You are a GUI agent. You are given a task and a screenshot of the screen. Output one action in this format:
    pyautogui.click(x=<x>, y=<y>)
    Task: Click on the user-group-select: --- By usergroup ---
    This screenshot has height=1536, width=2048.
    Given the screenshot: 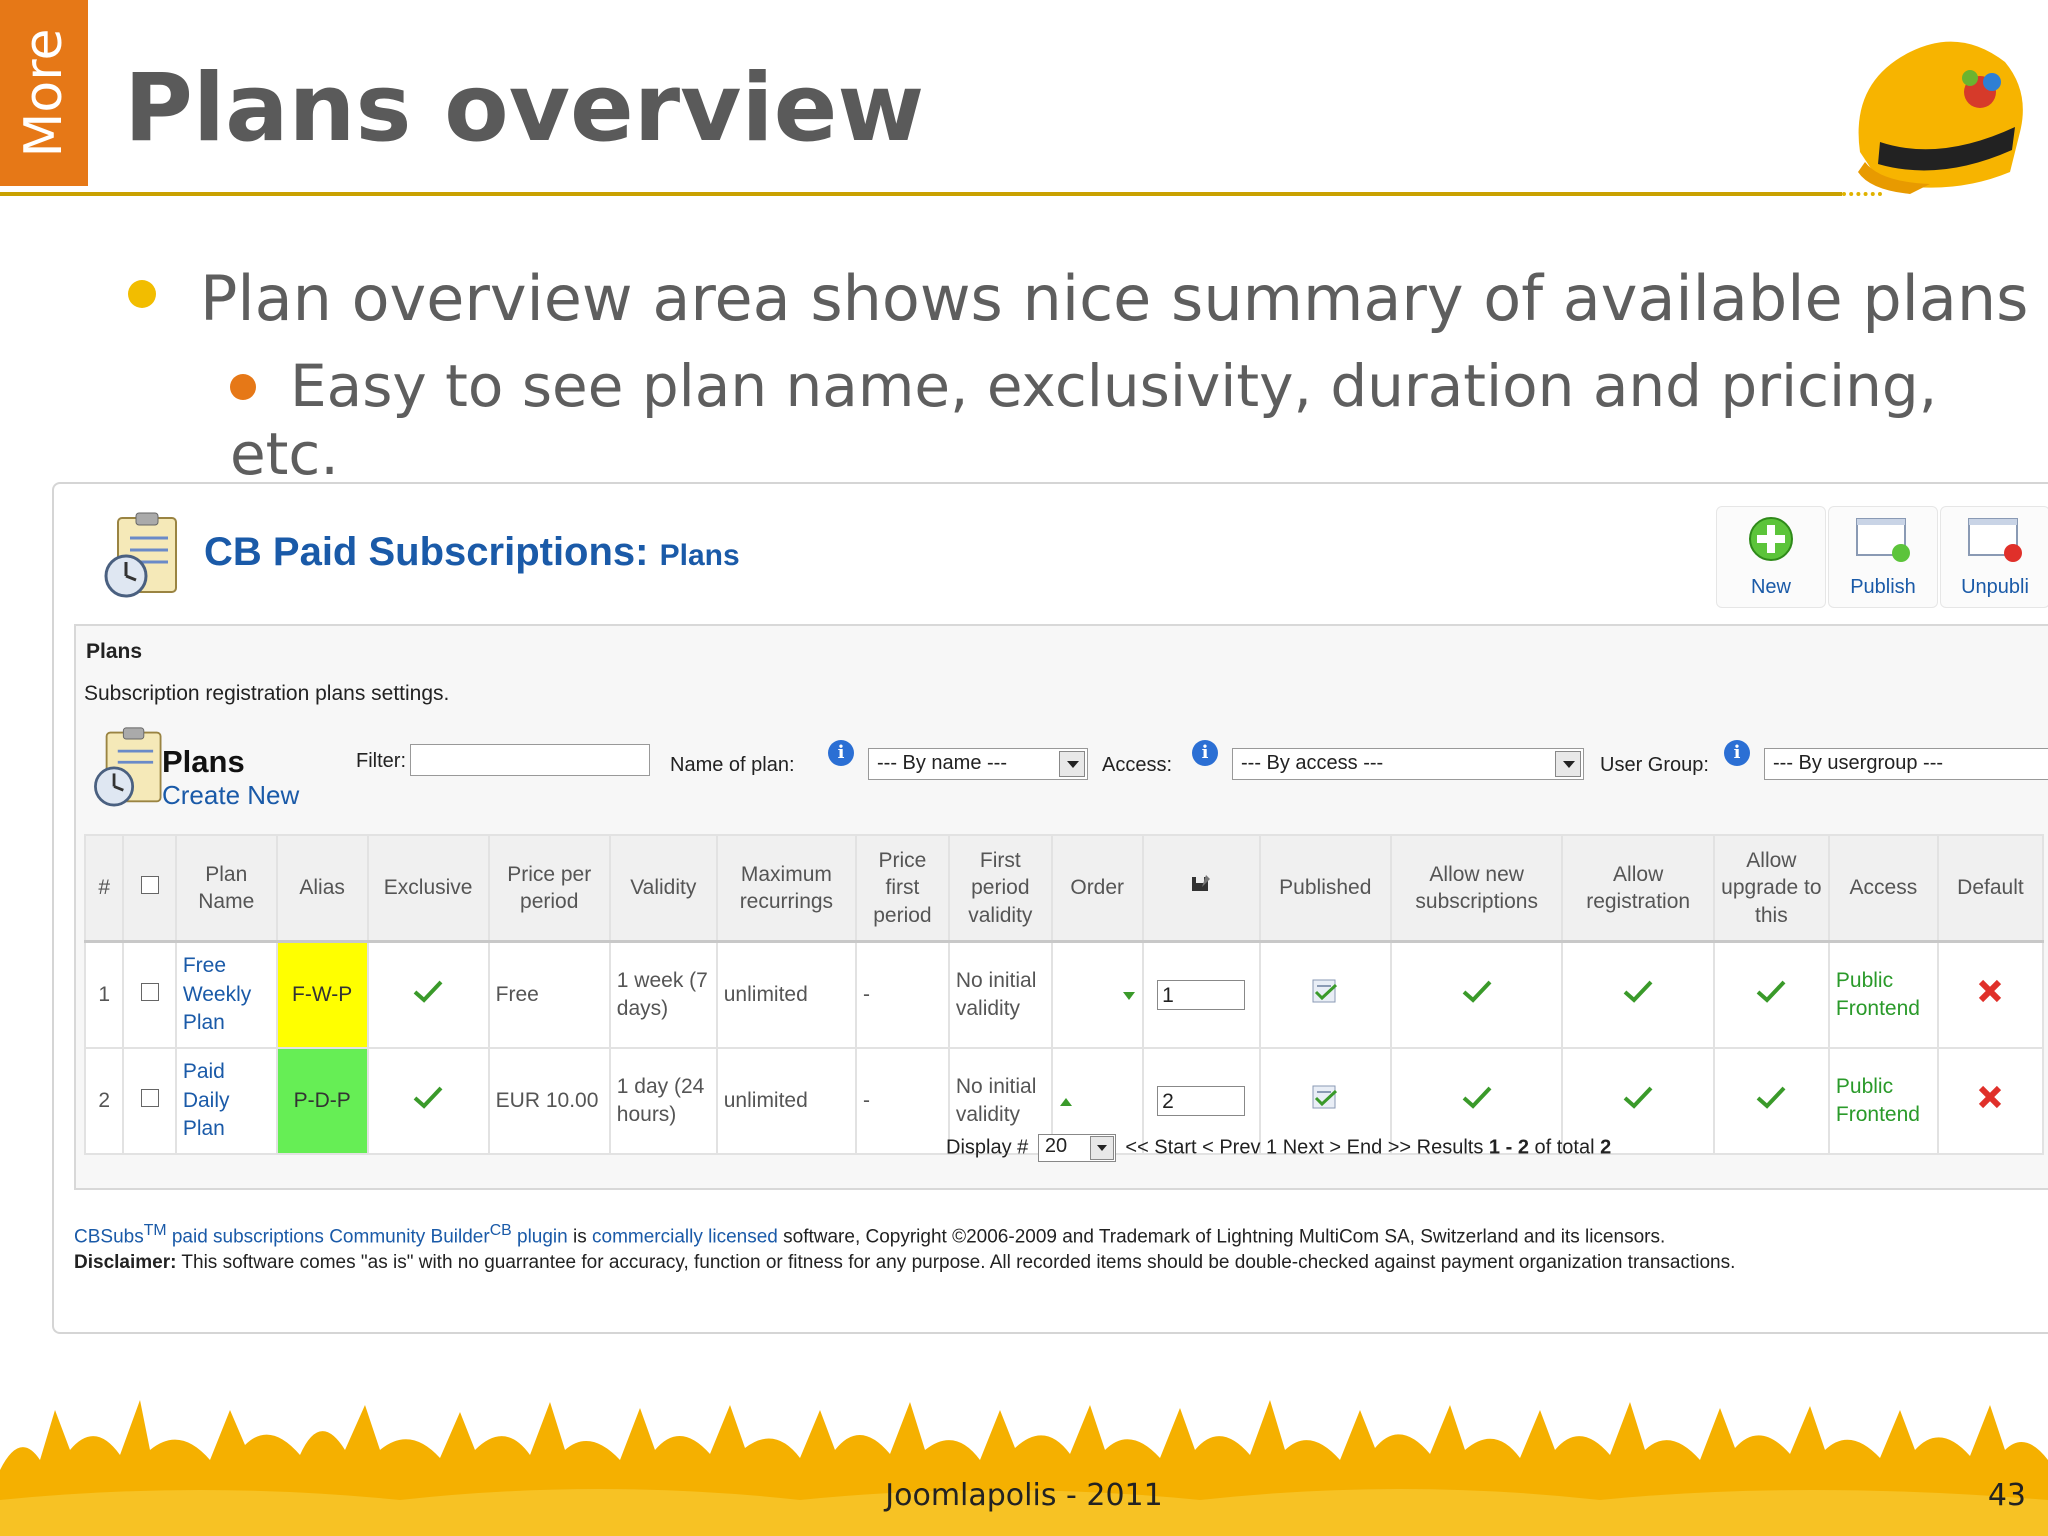 What is the action you would take?
    pyautogui.click(x=1906, y=764)
    